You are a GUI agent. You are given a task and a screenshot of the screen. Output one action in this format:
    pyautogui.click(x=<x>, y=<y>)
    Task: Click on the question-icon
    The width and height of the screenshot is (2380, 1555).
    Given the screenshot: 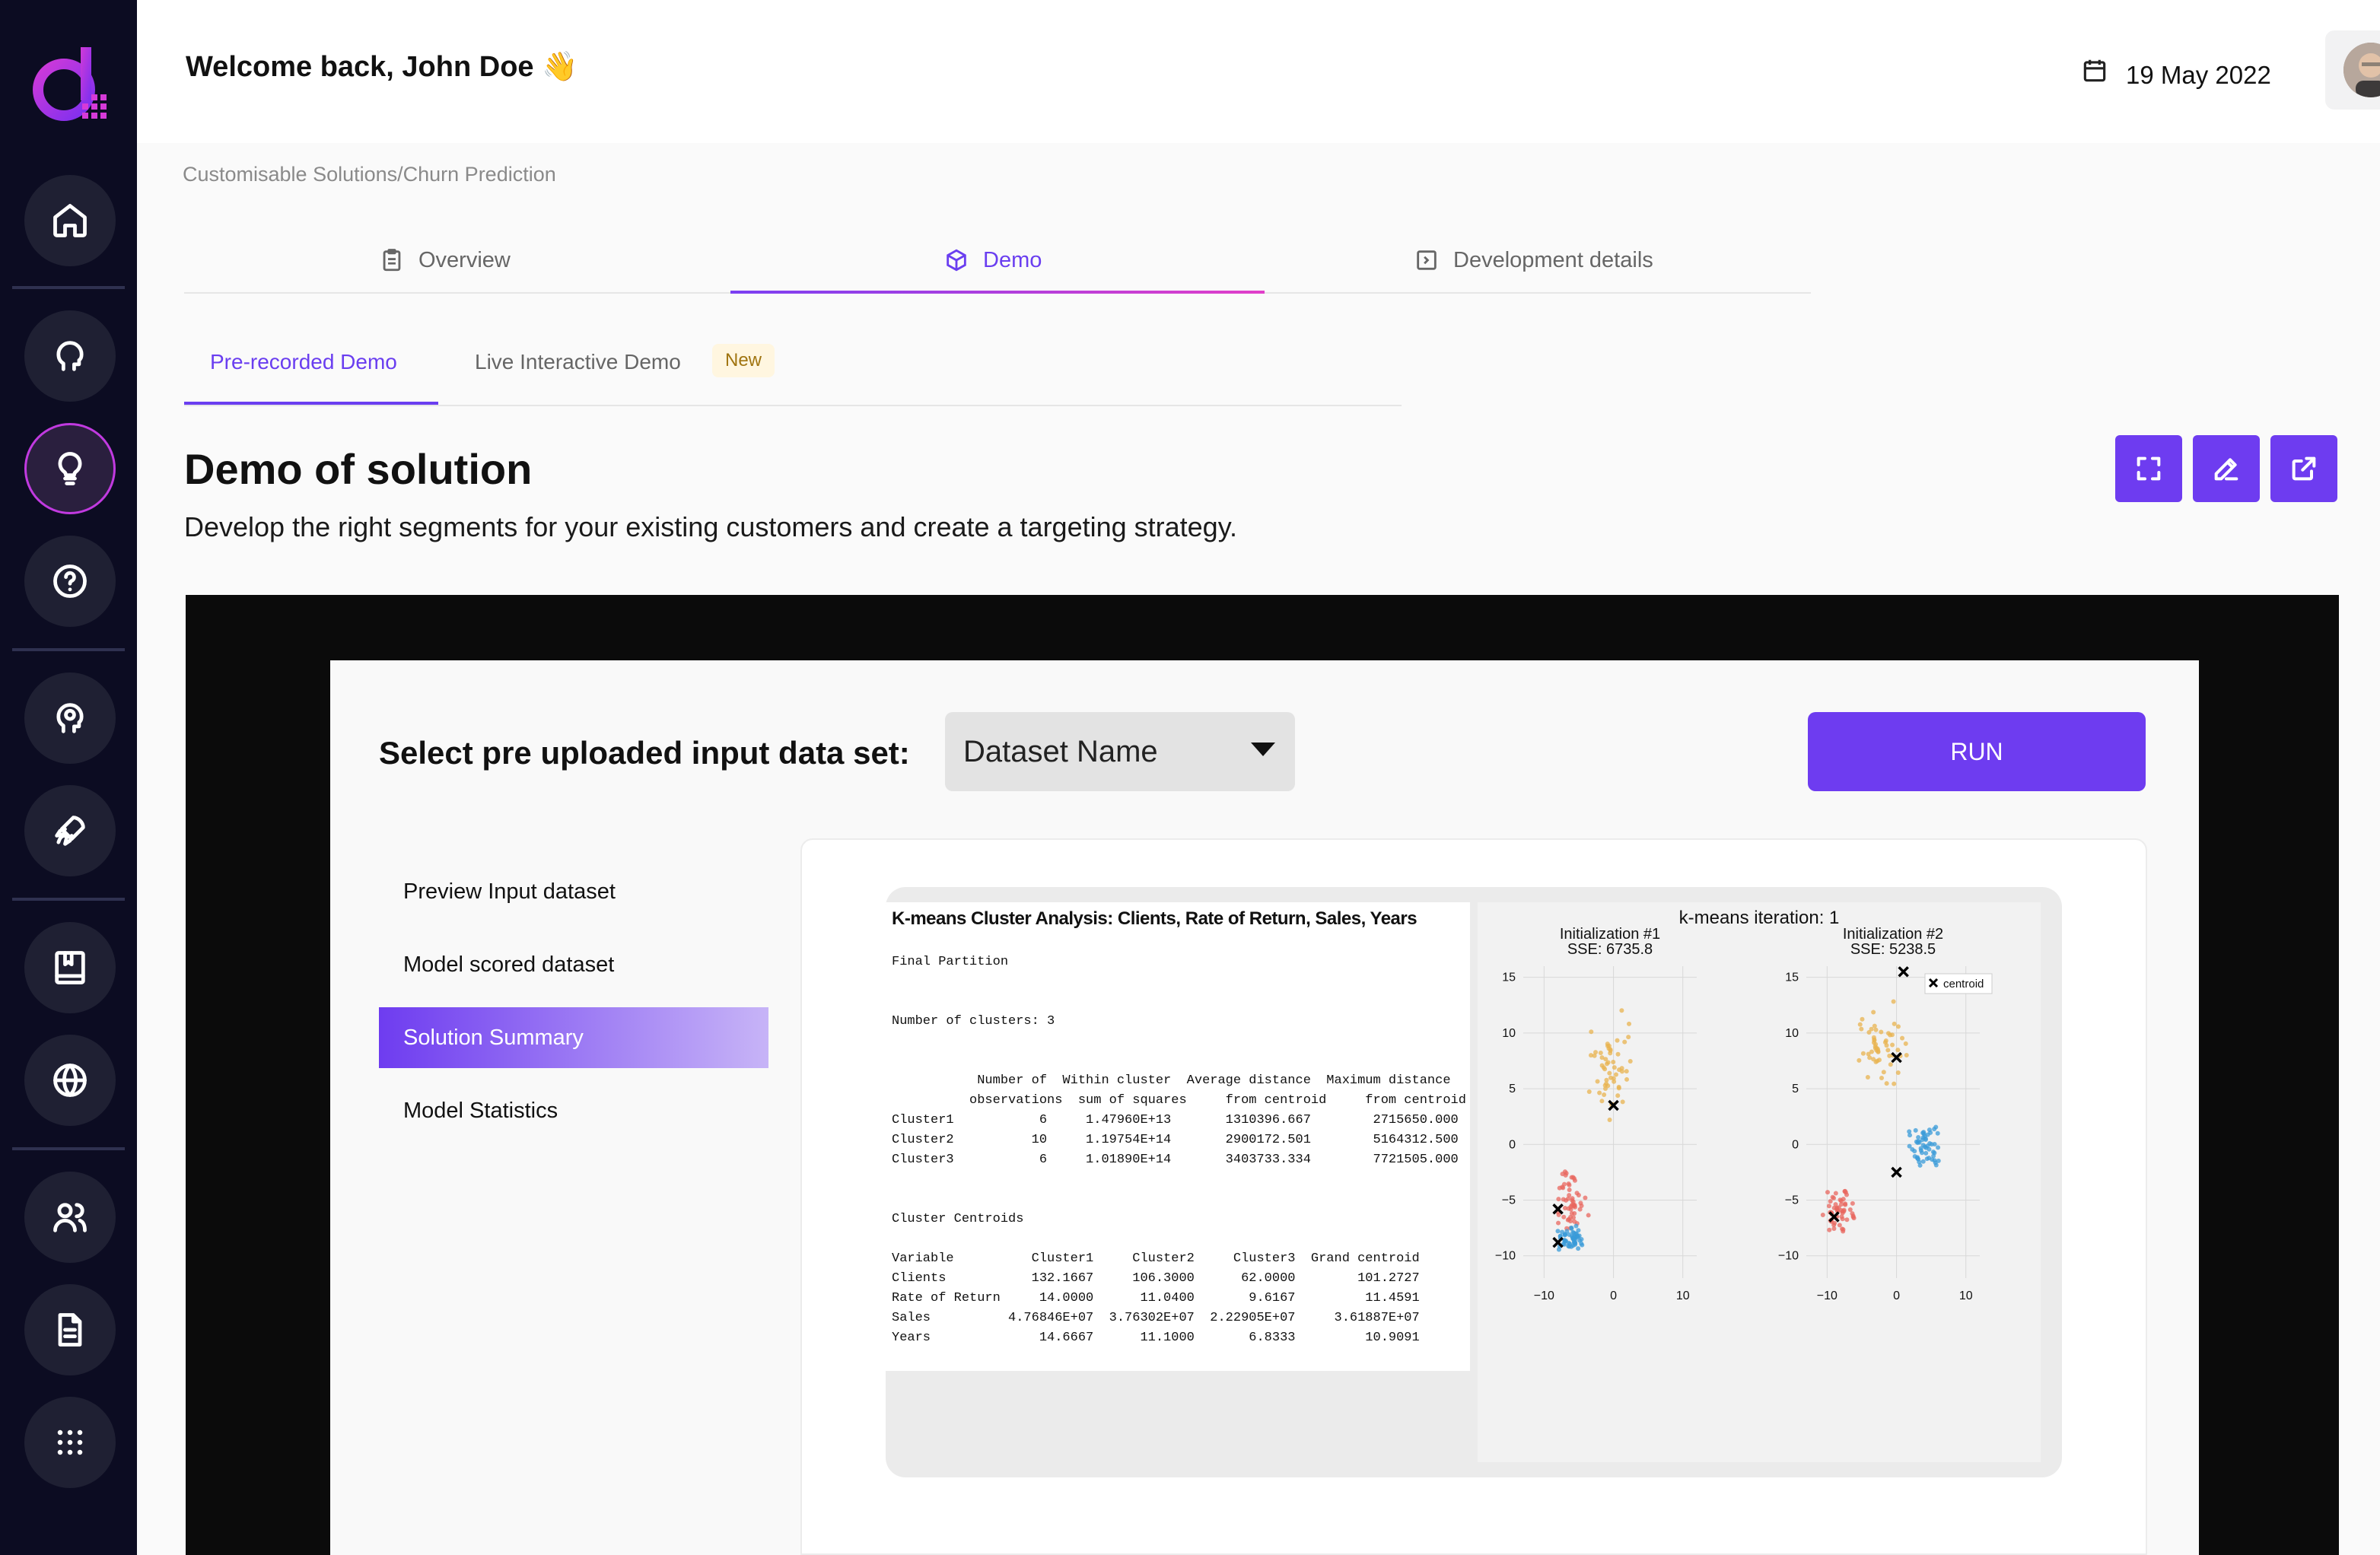 What is the action you would take?
    pyautogui.click(x=70, y=581)
    